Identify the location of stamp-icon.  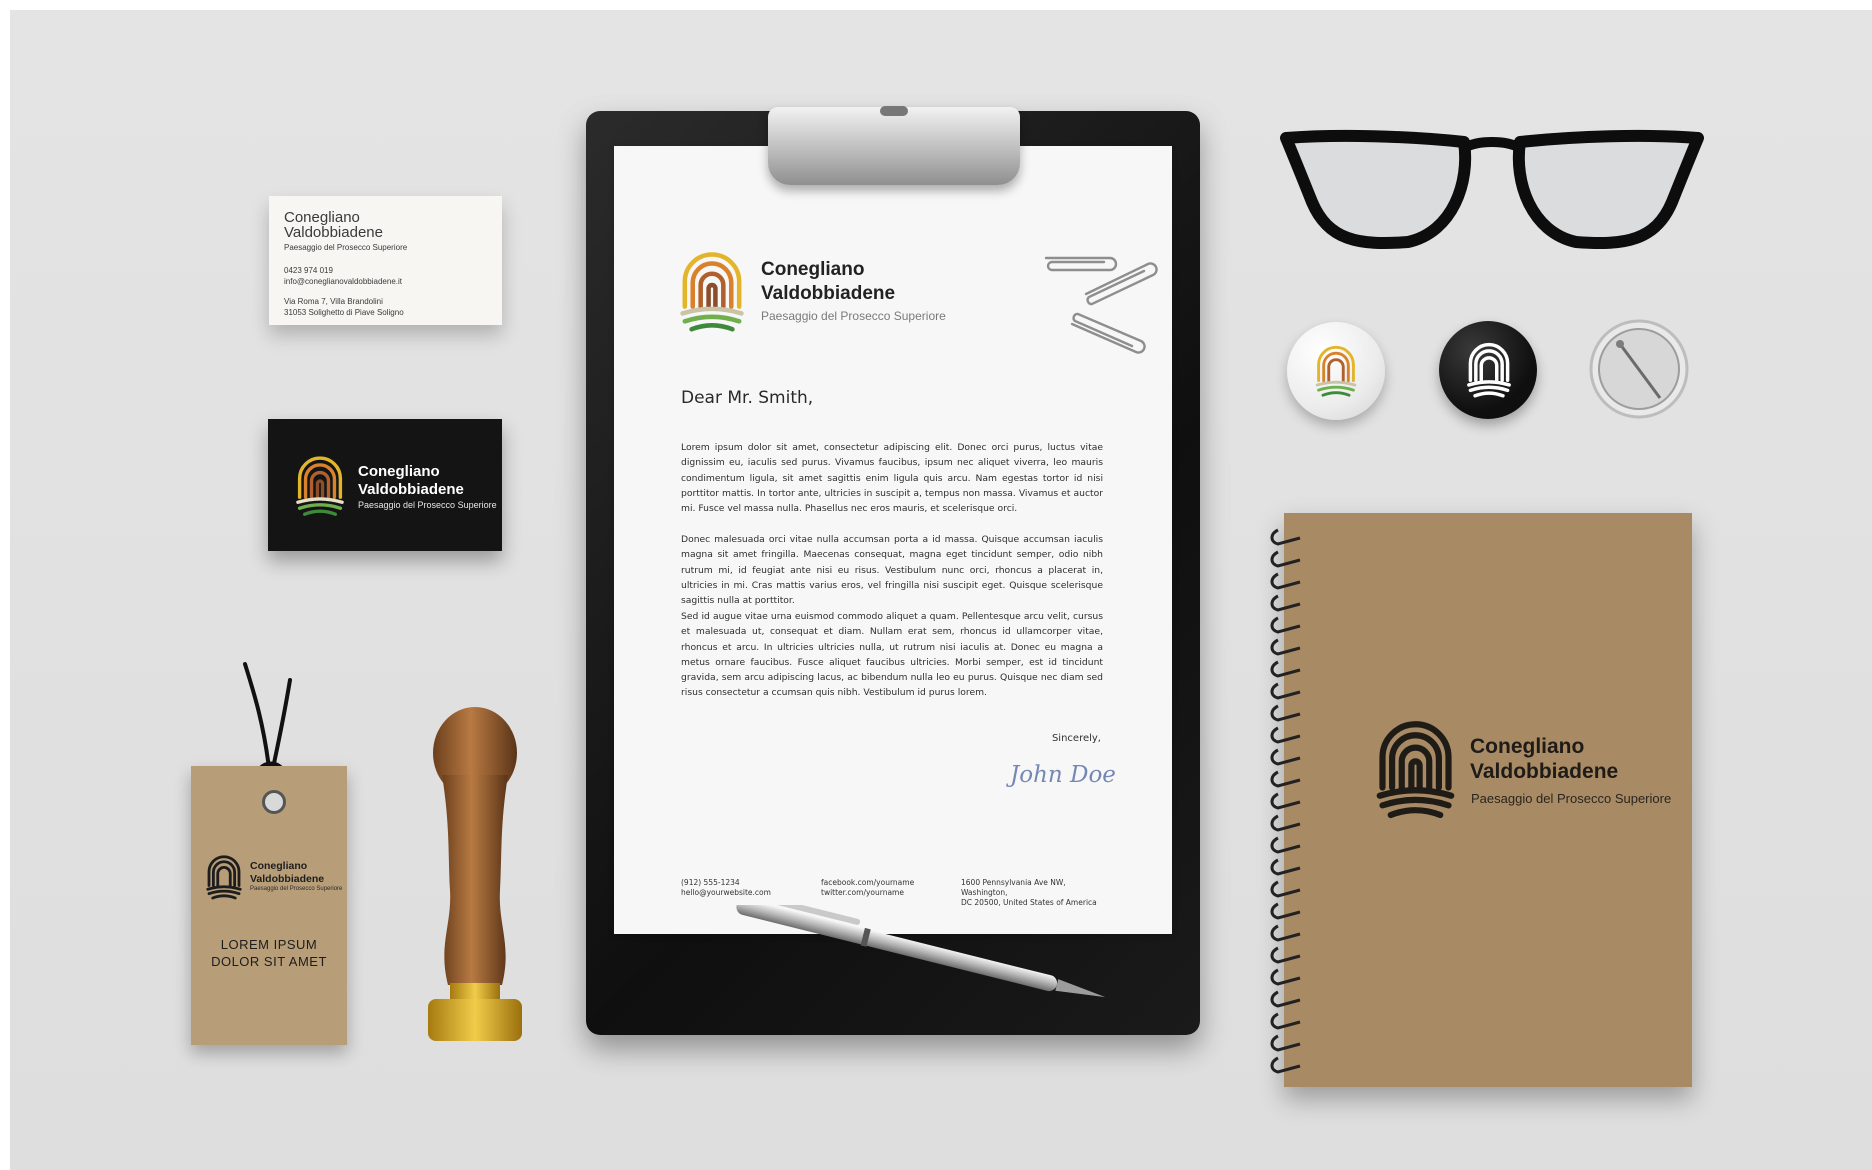
(475, 874).